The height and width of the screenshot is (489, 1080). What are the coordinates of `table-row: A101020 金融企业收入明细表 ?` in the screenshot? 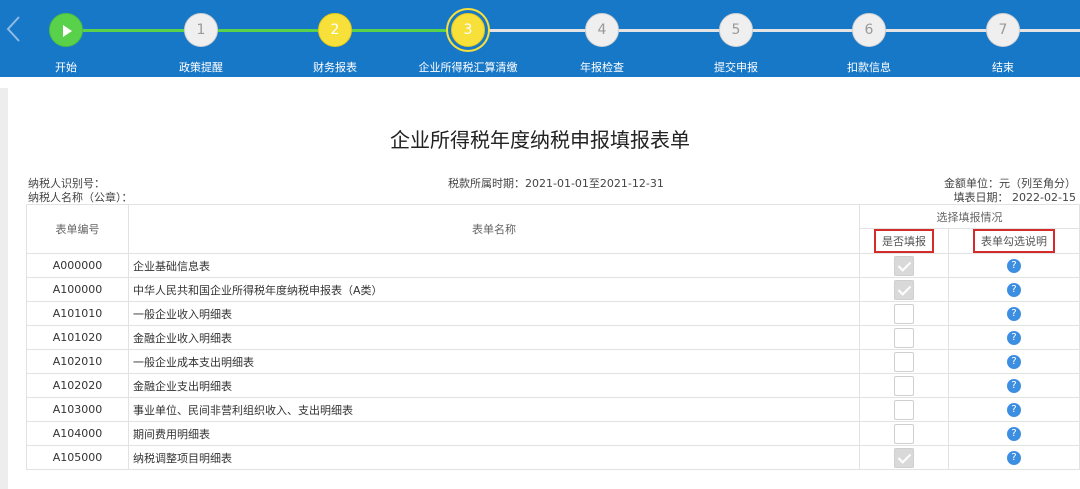 It's located at (553, 337).